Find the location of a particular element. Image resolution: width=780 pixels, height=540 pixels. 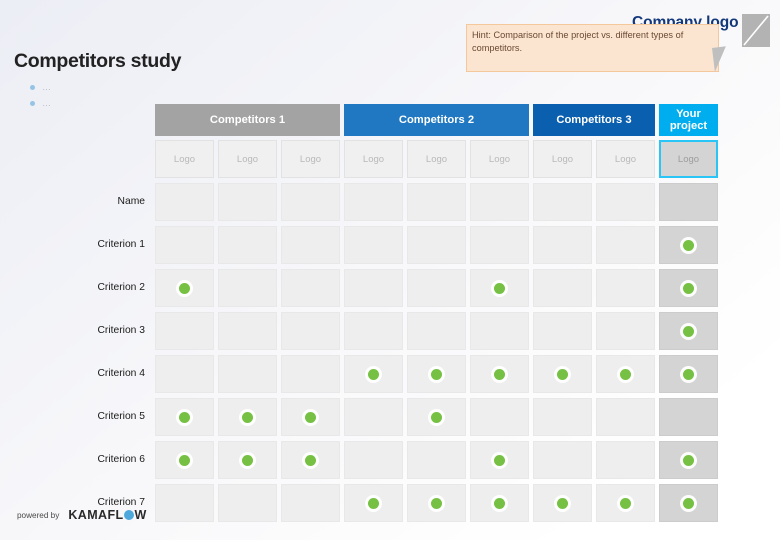

table-row: Criterion 2 is located at coordinates (410, 288).